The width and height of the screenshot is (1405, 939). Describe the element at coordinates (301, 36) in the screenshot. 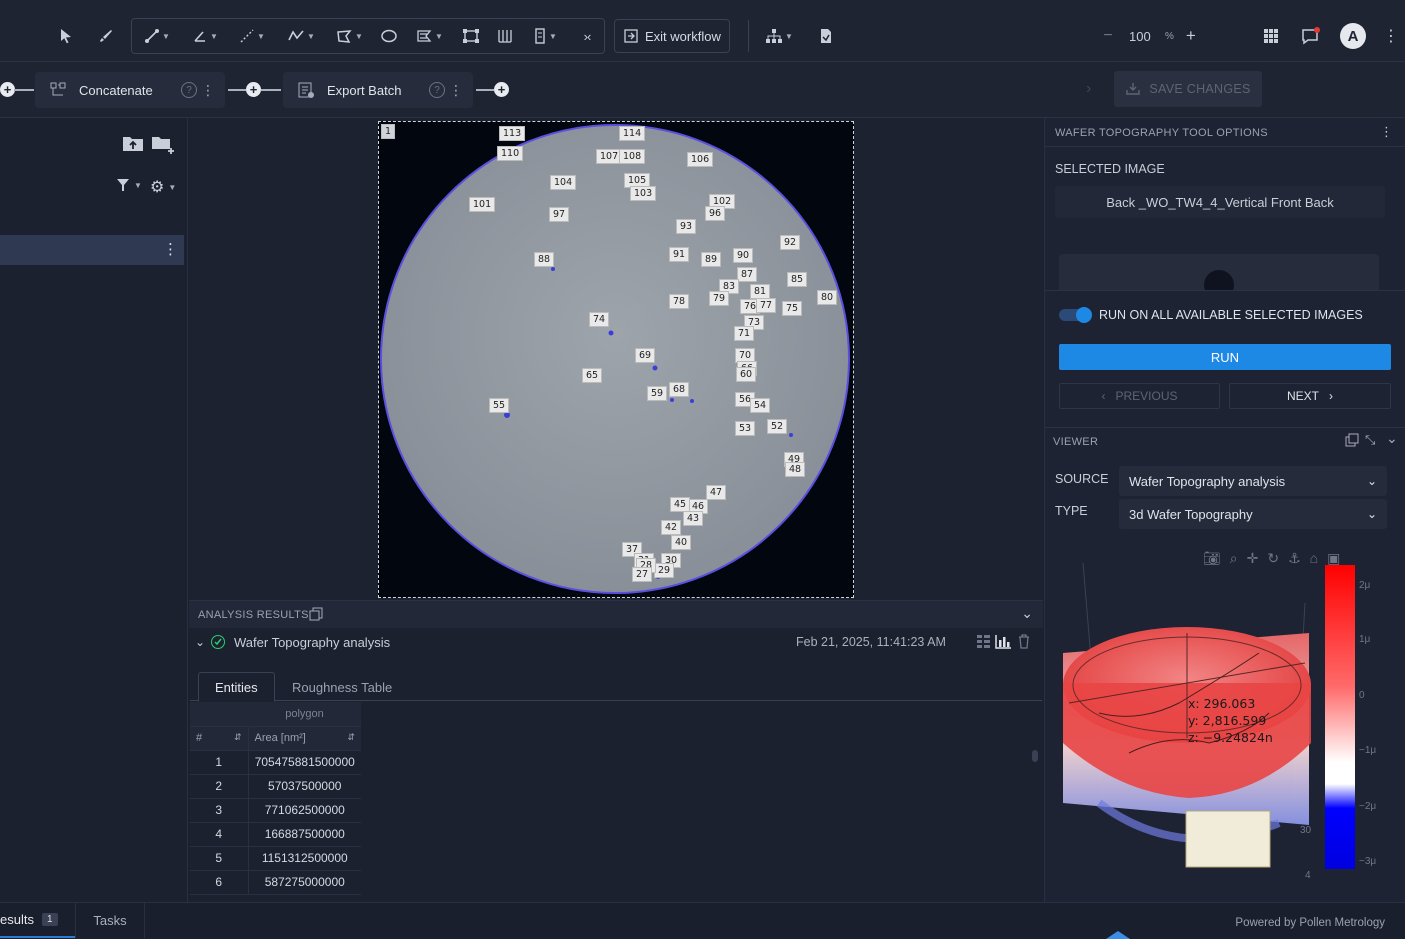

I see `polyline-tool-icon: ▼` at that location.